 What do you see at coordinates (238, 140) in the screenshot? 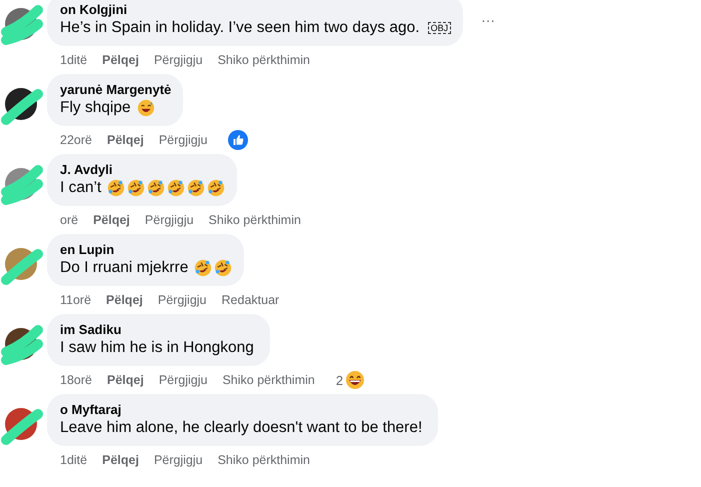
I see `like-icon` at bounding box center [238, 140].